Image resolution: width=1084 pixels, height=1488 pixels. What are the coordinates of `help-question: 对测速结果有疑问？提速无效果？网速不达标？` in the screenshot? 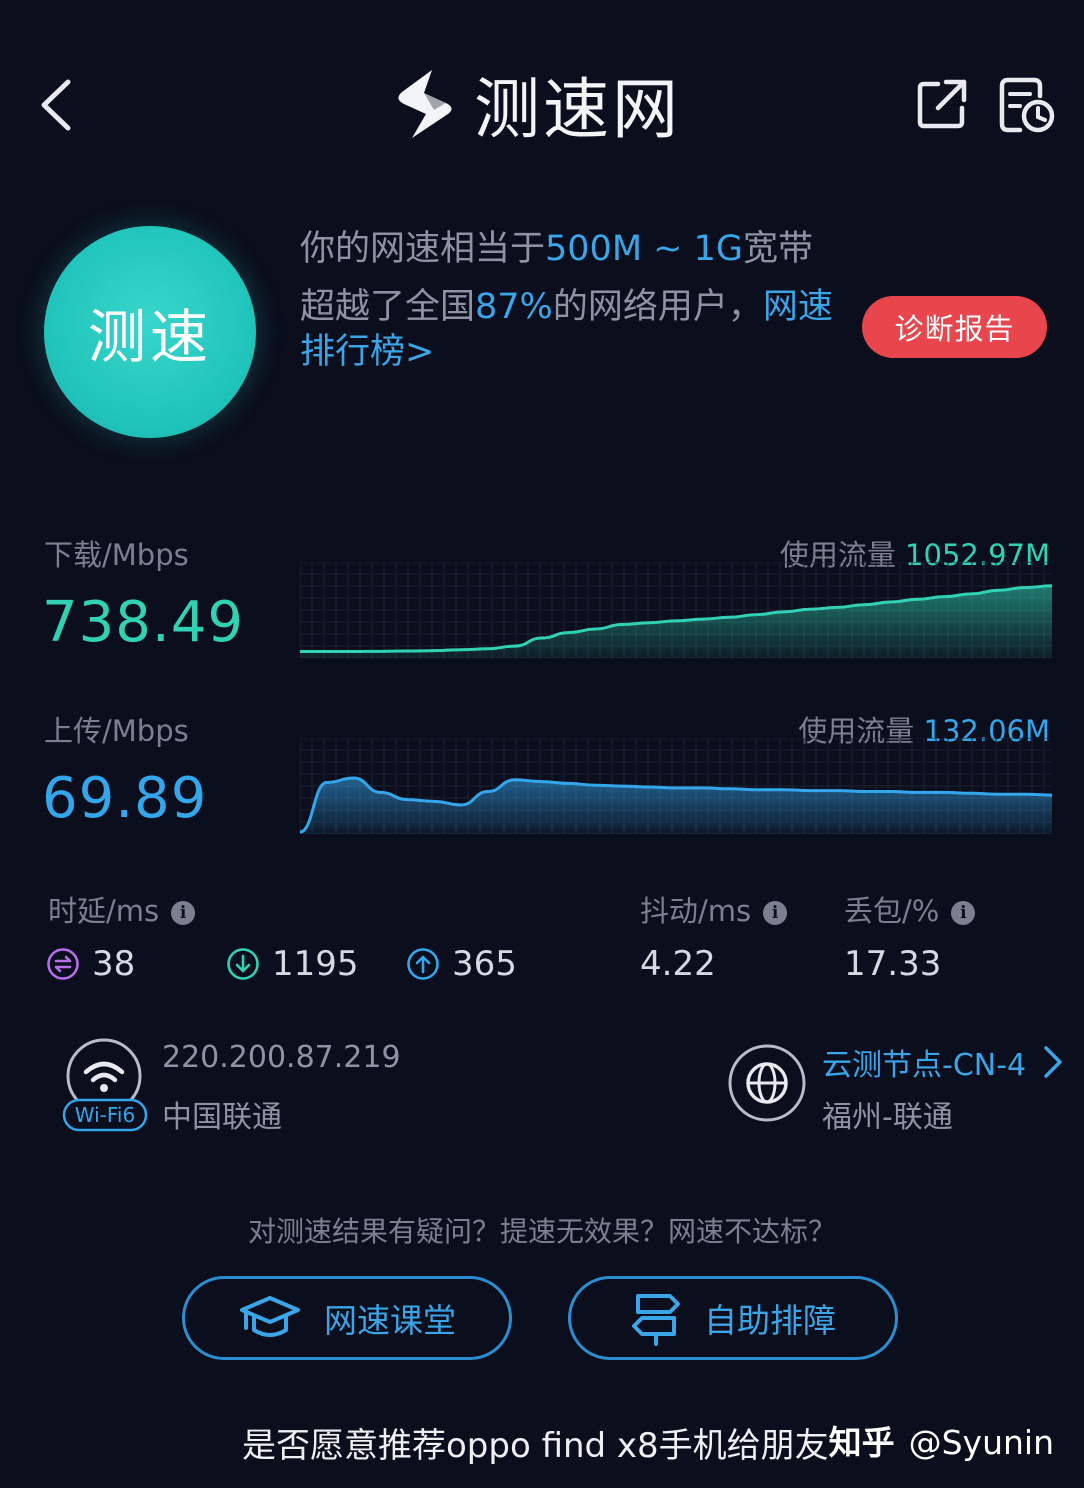 It's located at (541, 1231).